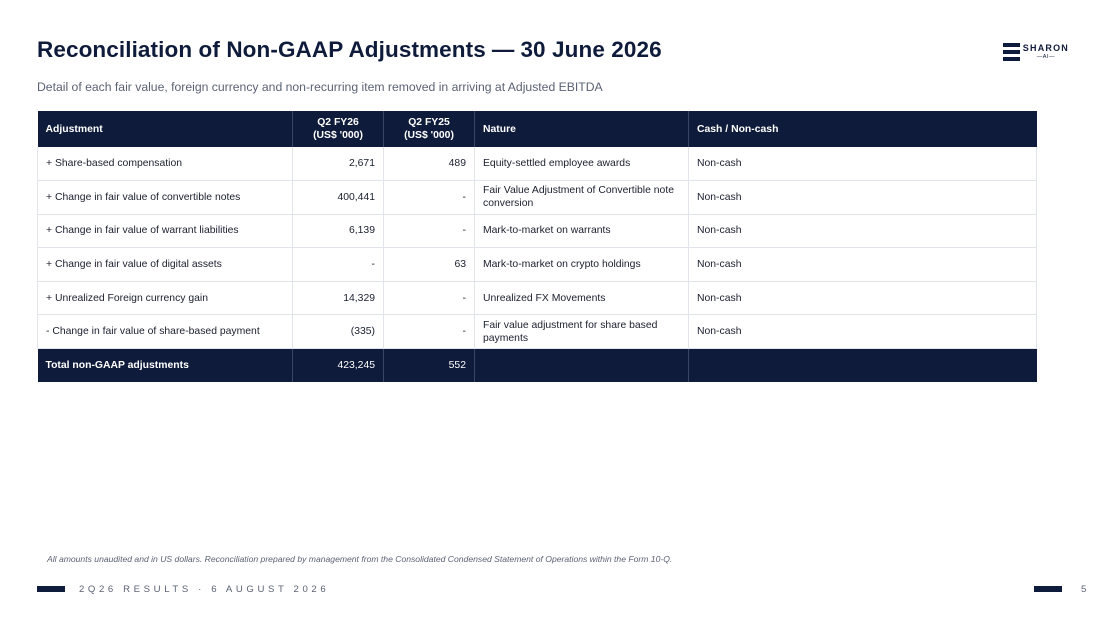  What do you see at coordinates (338, 298) in the screenshot?
I see `cell-q2fy26: 14,329` at bounding box center [338, 298].